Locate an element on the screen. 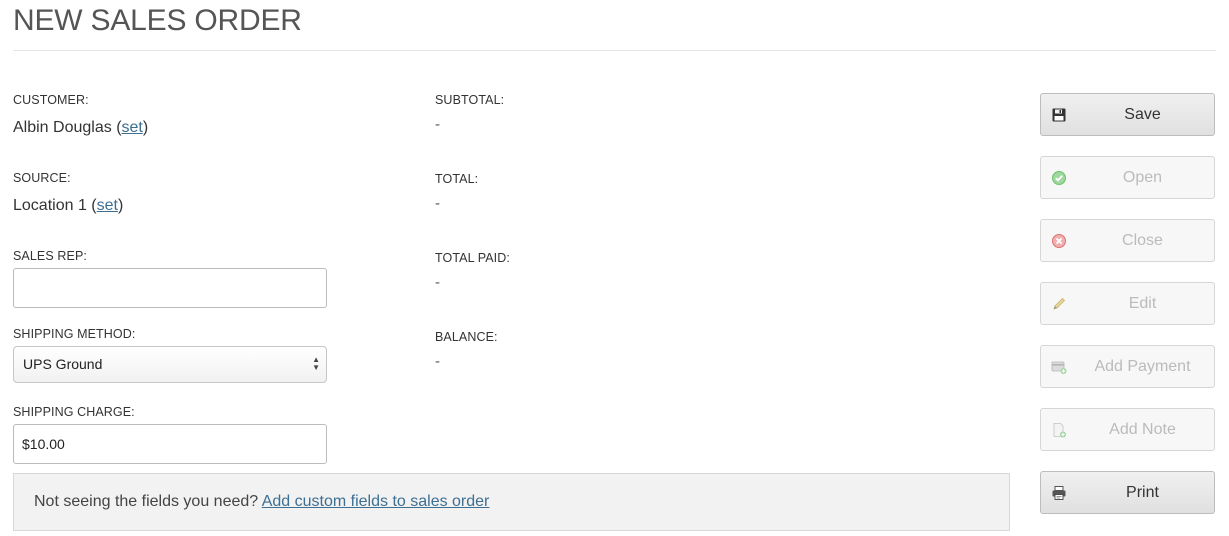 This screenshot has width=1229, height=536. add-custom-fields-link: Add custom fields to sales order is located at coordinates (376, 501).